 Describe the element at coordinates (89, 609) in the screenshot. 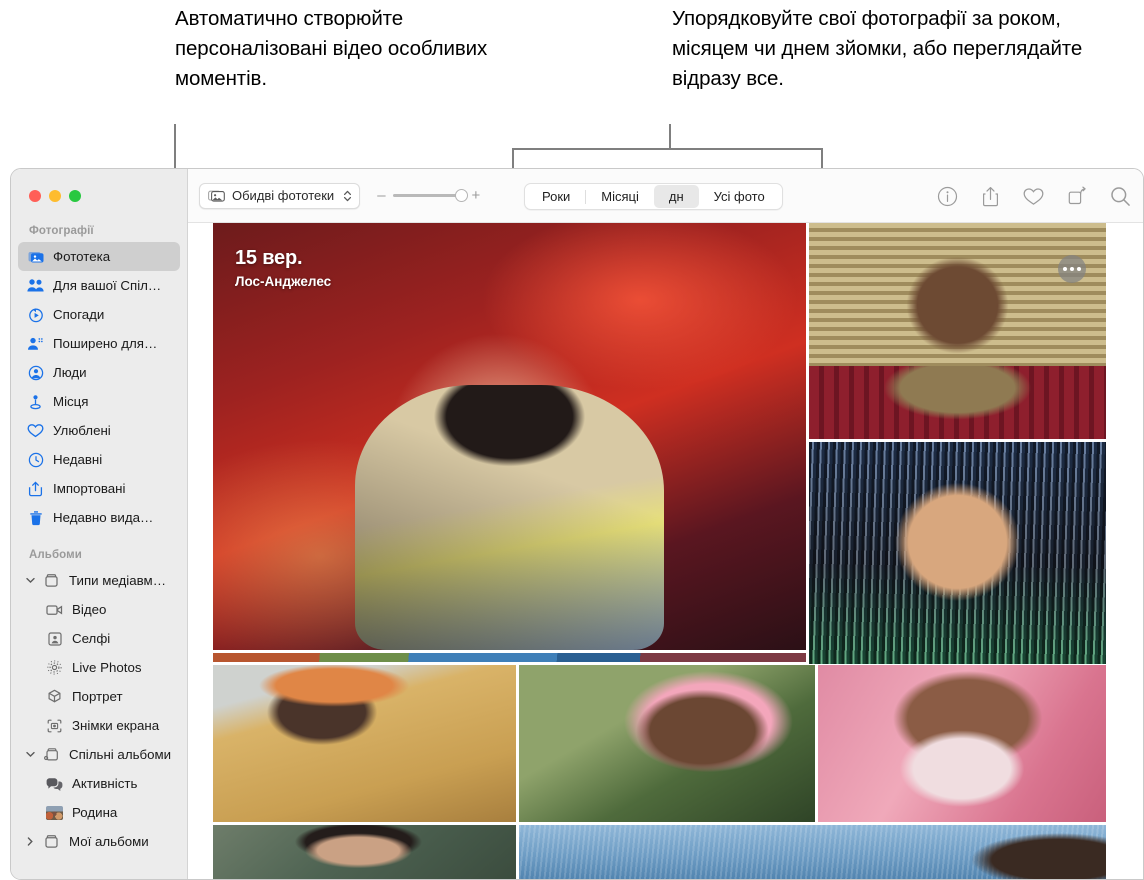

I see `sidebar-item-label: Відео` at that location.